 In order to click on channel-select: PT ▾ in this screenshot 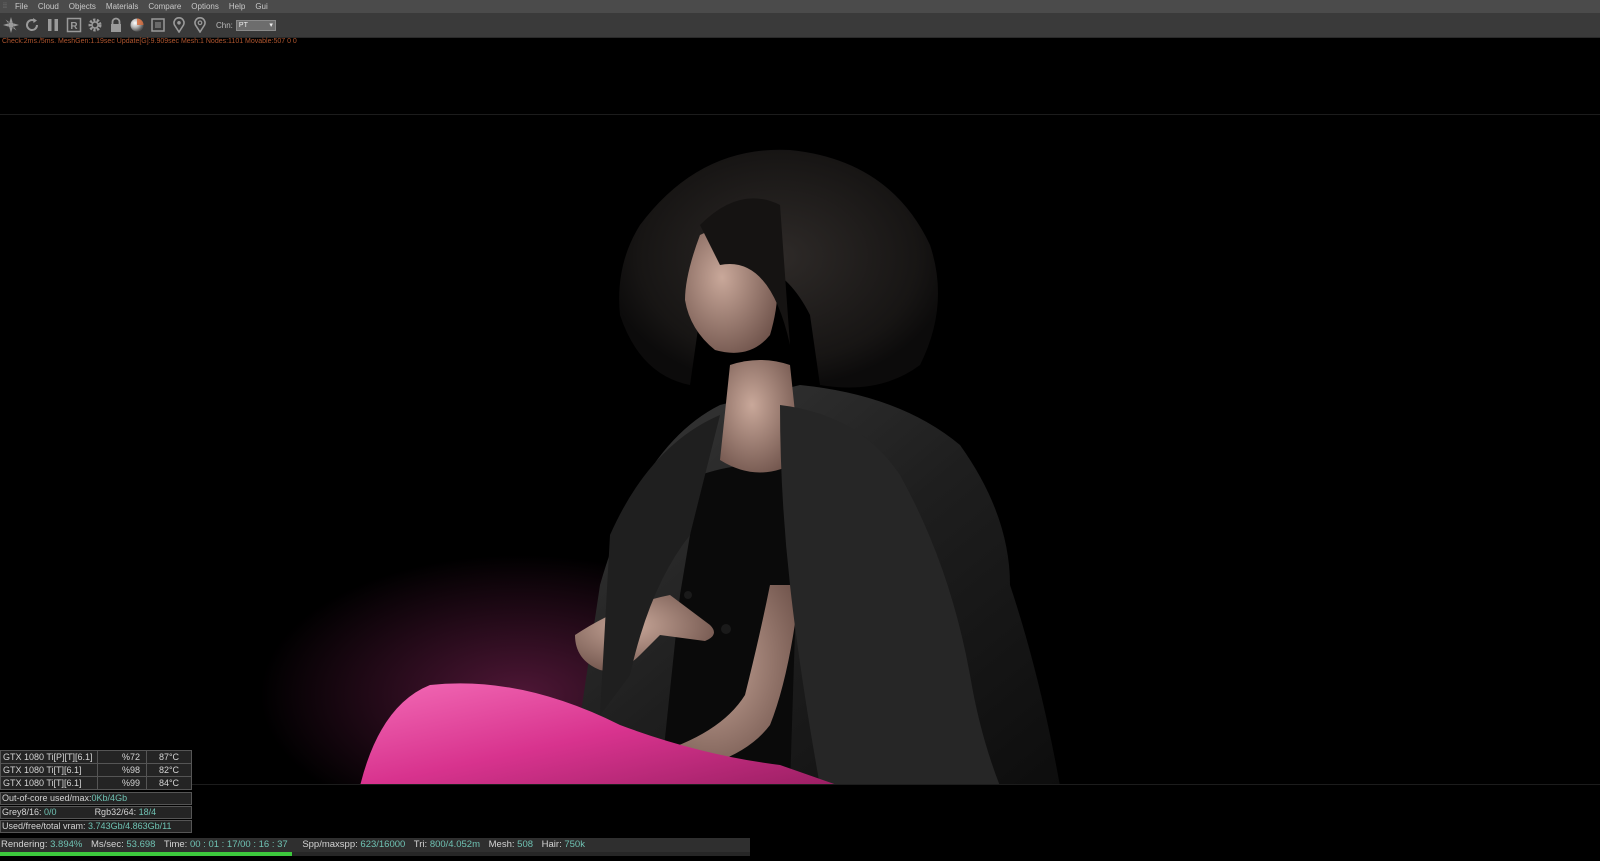, I will do `click(255, 25)`.